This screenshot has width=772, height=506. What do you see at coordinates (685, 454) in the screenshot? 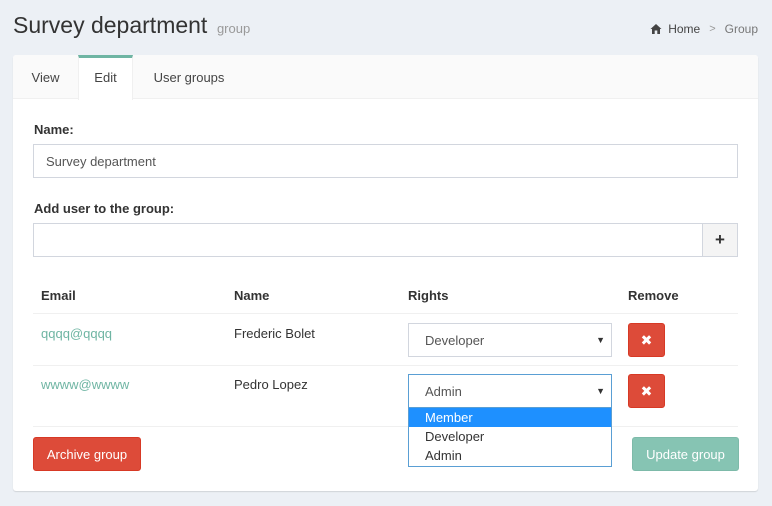
I see `update-group-button: Update group` at bounding box center [685, 454].